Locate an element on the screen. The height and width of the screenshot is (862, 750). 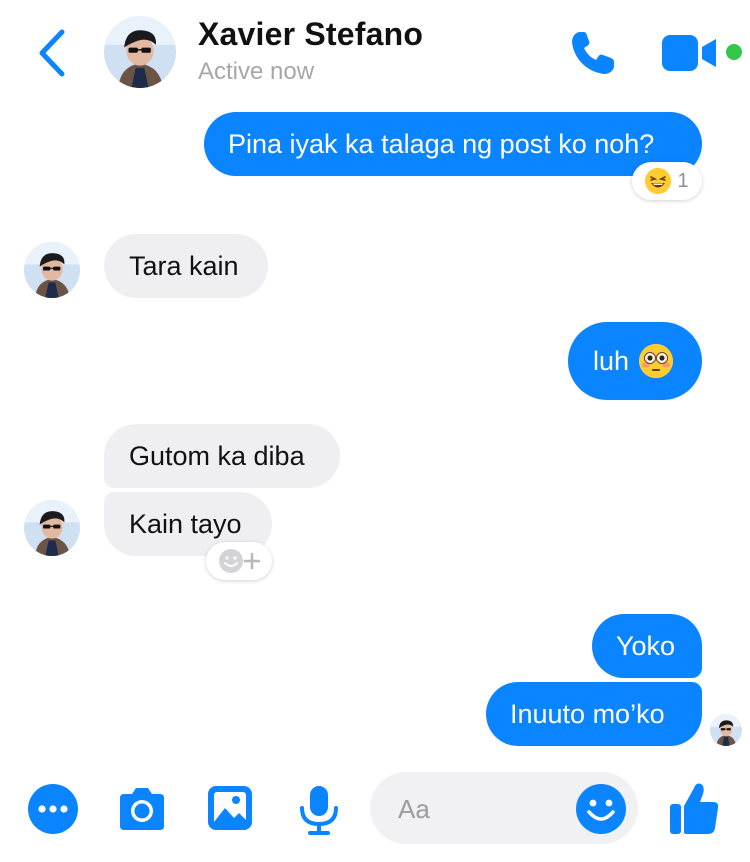
incoming-message: Tara kain is located at coordinates (186, 266).